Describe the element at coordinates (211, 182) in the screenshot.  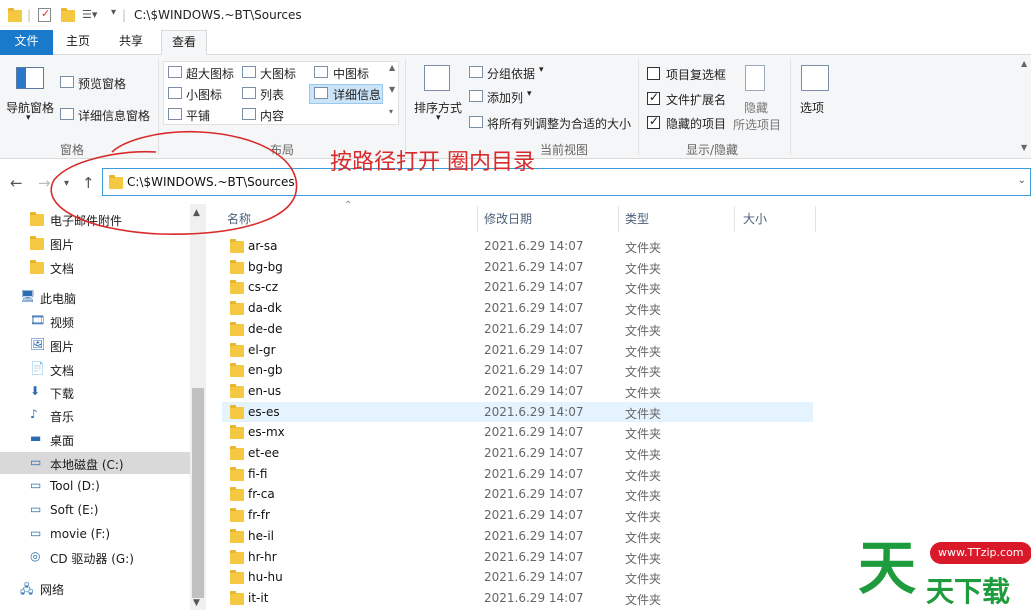
I see `address-path: C:\$WINDOWS.~BT\Sources` at that location.